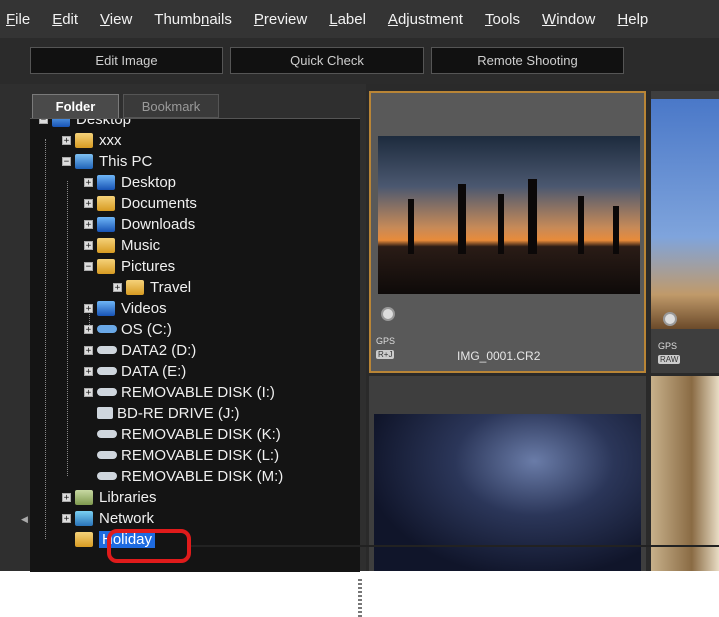 The width and height of the screenshot is (719, 617). Describe the element at coordinates (128, 497) in the screenshot. I see `tree-item-label: Libraries` at that location.